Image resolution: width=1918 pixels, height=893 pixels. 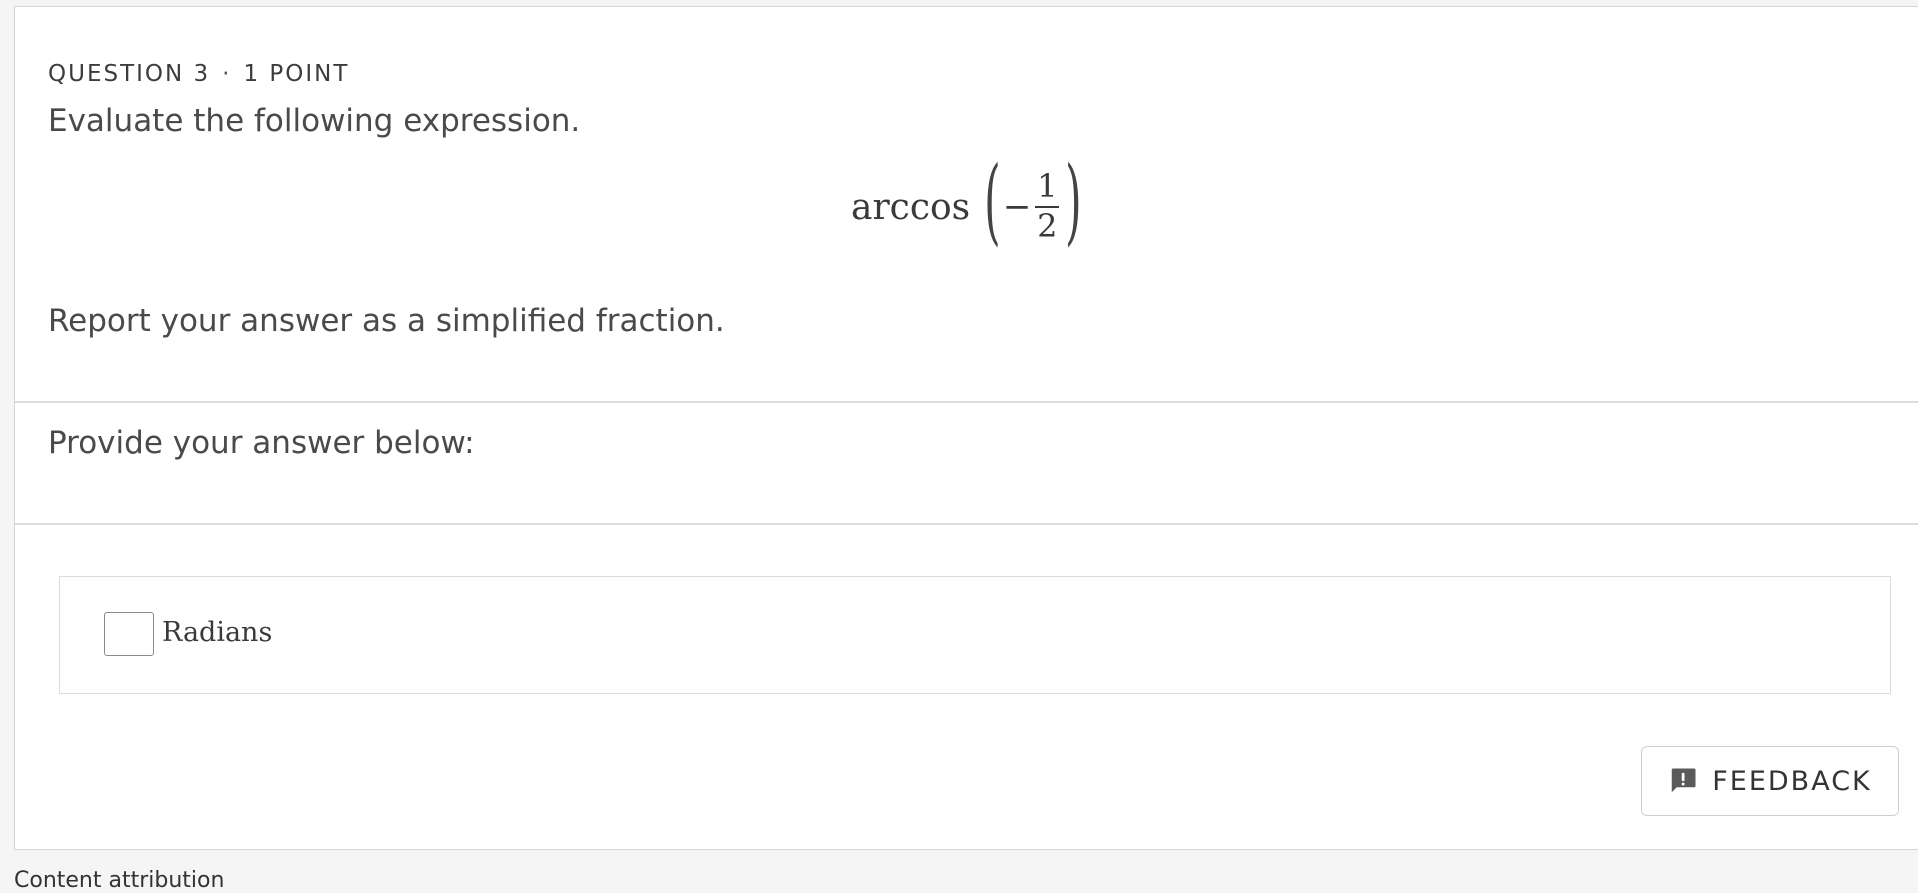 I want to click on feedback-message-icon, so click(x=1683, y=781).